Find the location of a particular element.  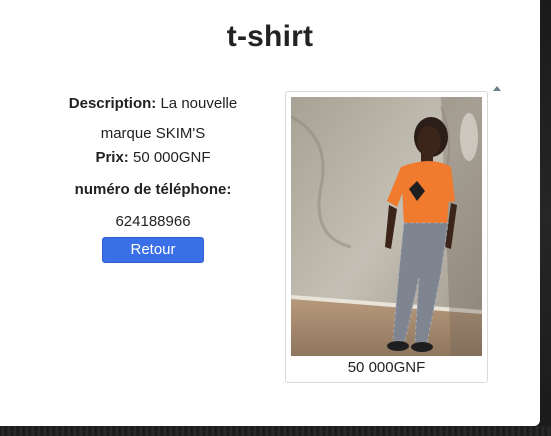

card-price: 50 000GNF is located at coordinates (386, 367).